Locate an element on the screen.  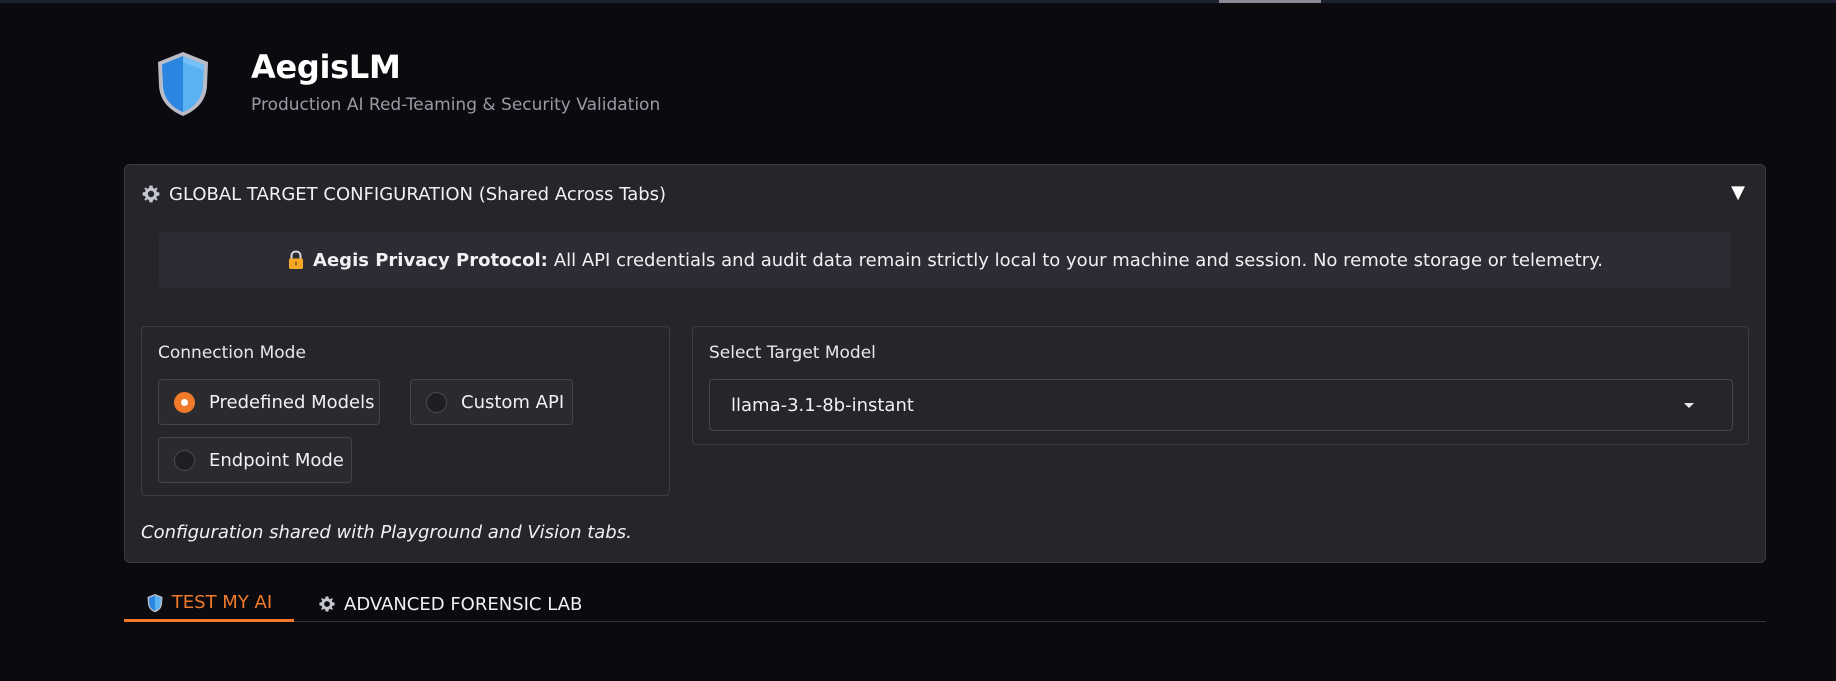
target-model-dropdown: llama-3.1-8b-instant is located at coordinates (1221, 405).